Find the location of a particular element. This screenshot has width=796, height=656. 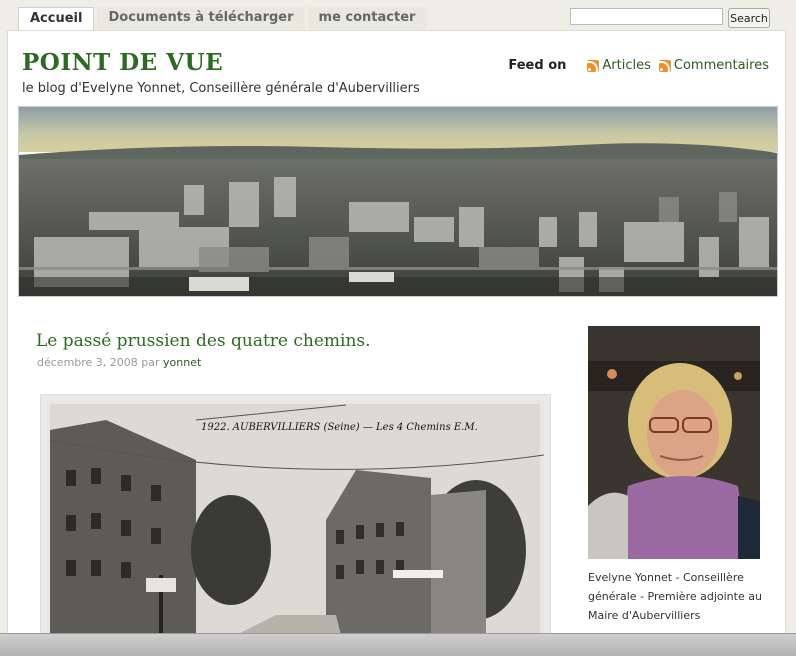

tab-documents: Documents à télécharger is located at coordinates (201, 18).